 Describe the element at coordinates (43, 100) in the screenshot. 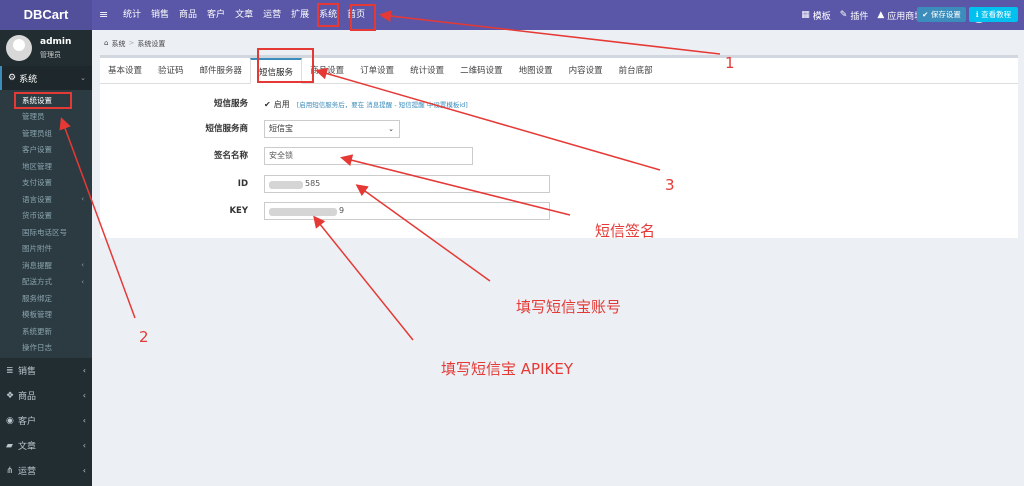

I see `annotation-highlight-subitem` at that location.